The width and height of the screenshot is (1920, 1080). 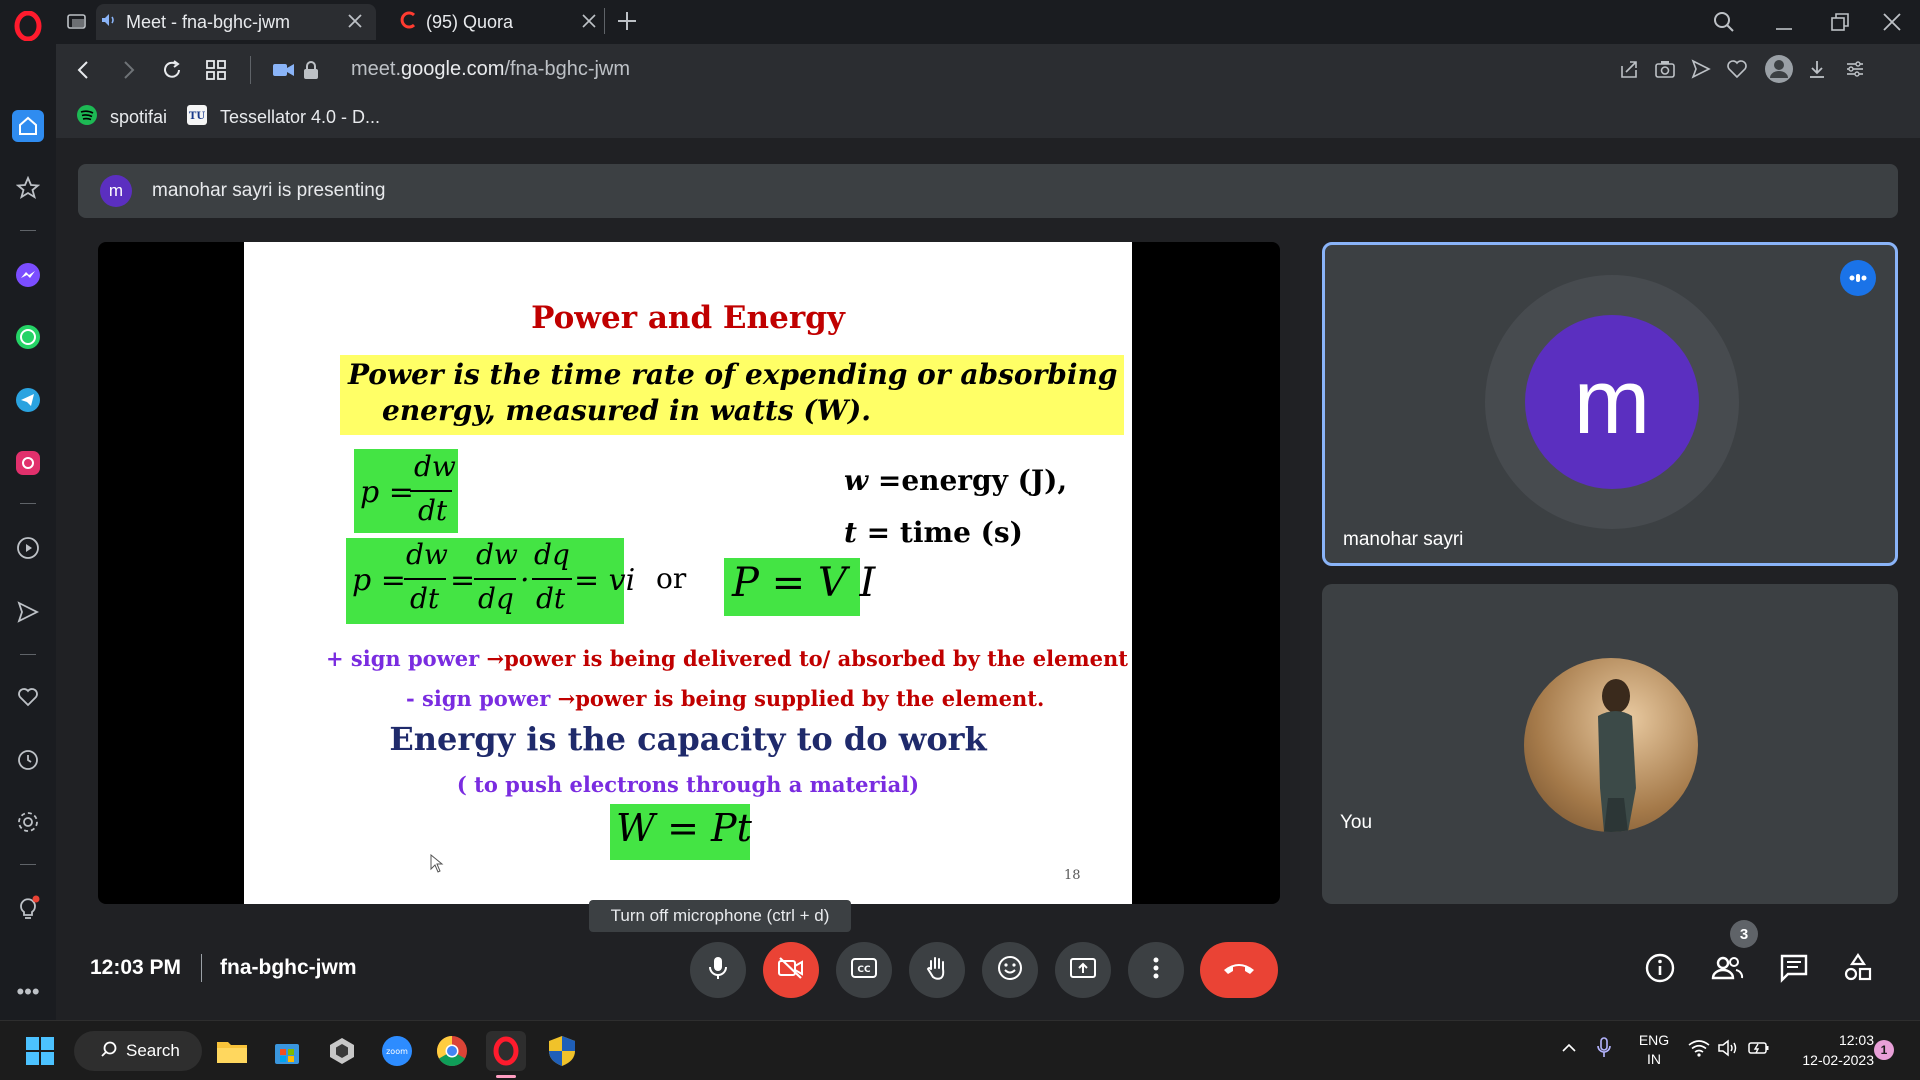 I want to click on close-tab-icon, so click(x=589, y=23).